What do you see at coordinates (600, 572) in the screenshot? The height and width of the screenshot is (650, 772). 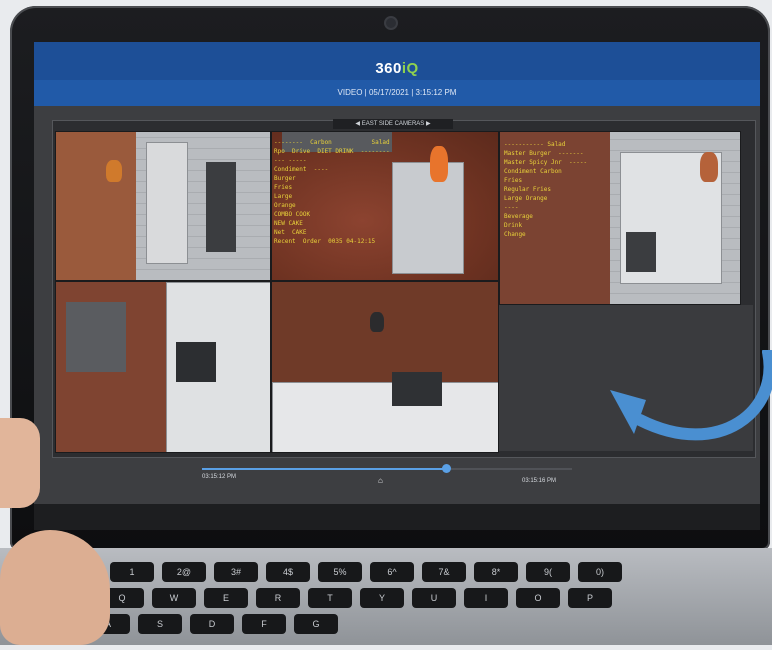 I see `key-0: 0)` at bounding box center [600, 572].